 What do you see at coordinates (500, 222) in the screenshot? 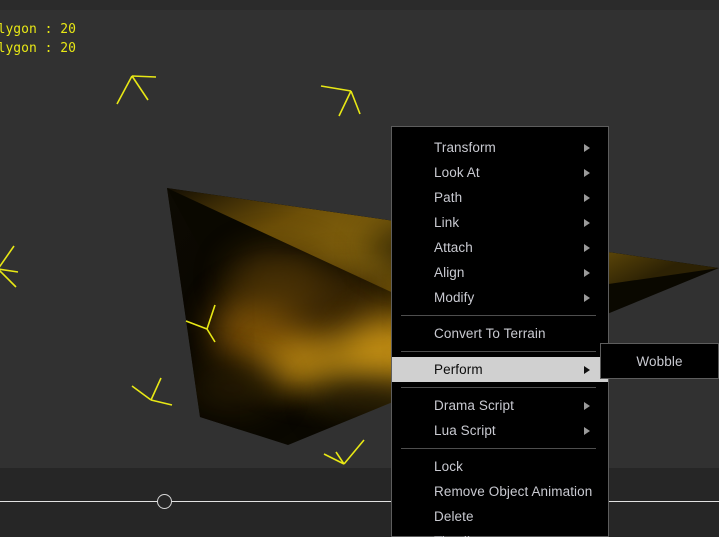
I see `menu-item-link: Link` at bounding box center [500, 222].